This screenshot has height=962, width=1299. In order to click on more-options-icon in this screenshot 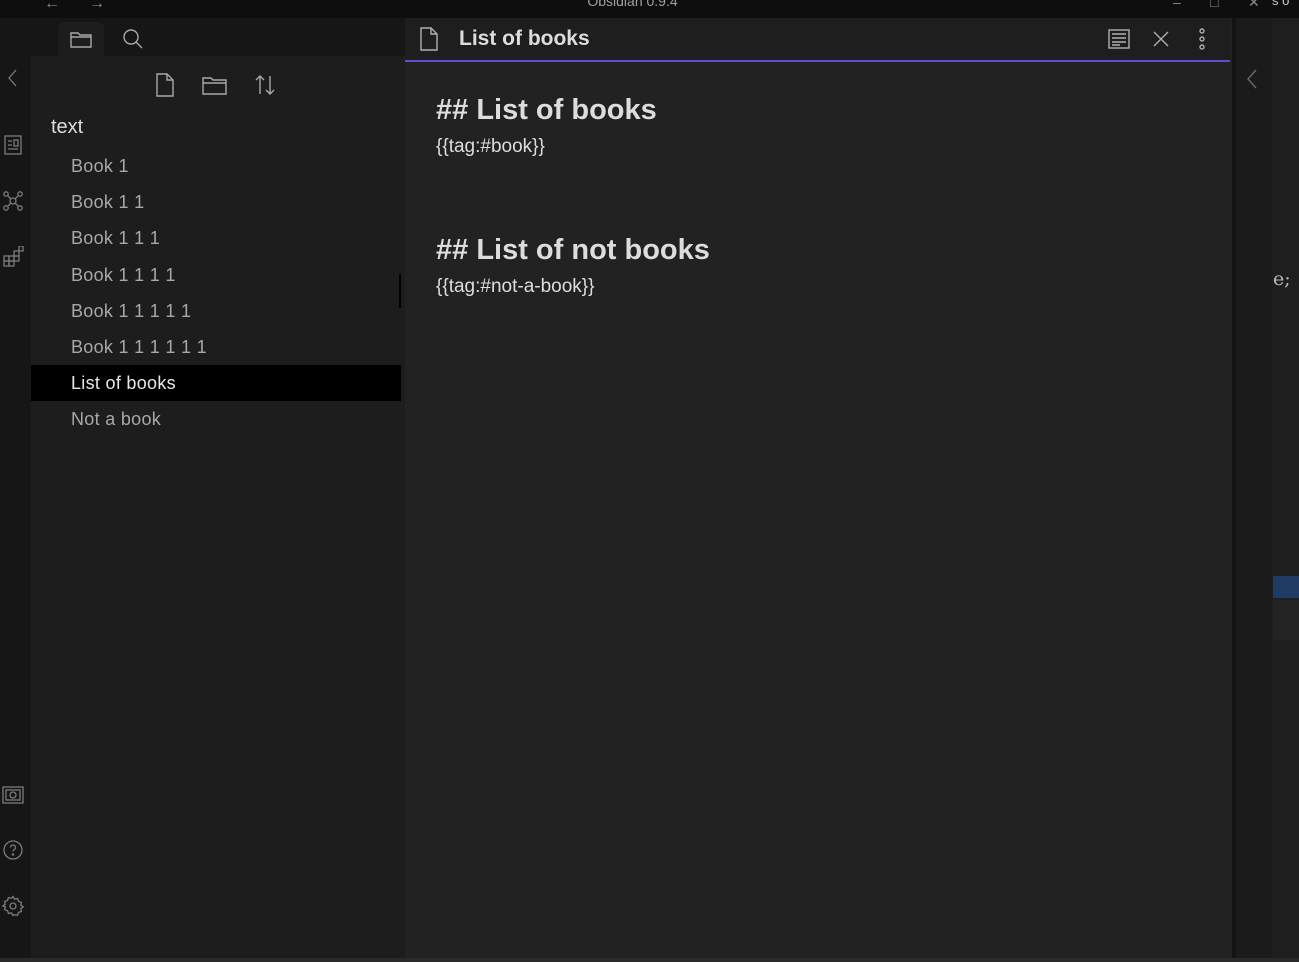, I will do `click(1202, 39)`.